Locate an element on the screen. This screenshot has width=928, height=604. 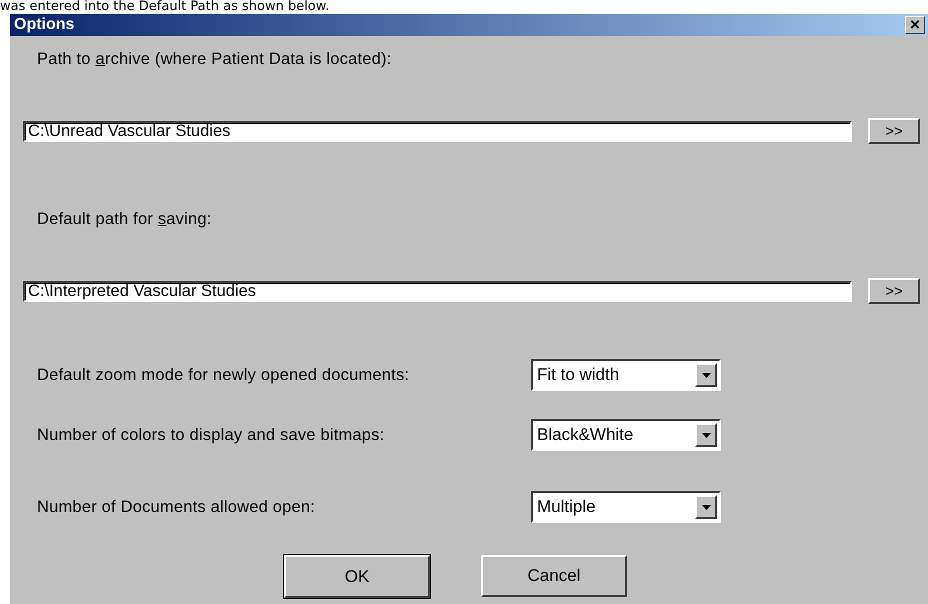
option-label: Number of Documents allowed open: is located at coordinates (176, 507).